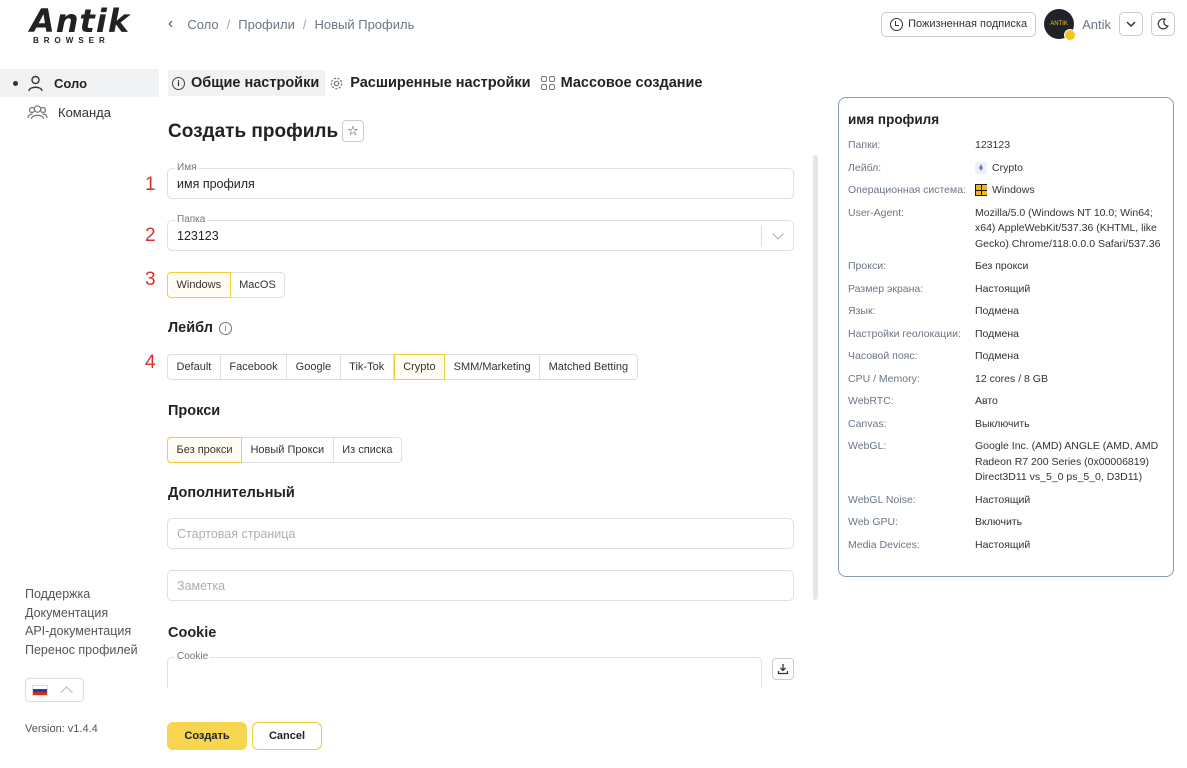  I want to click on summary-key: Media Devices:, so click(884, 544).